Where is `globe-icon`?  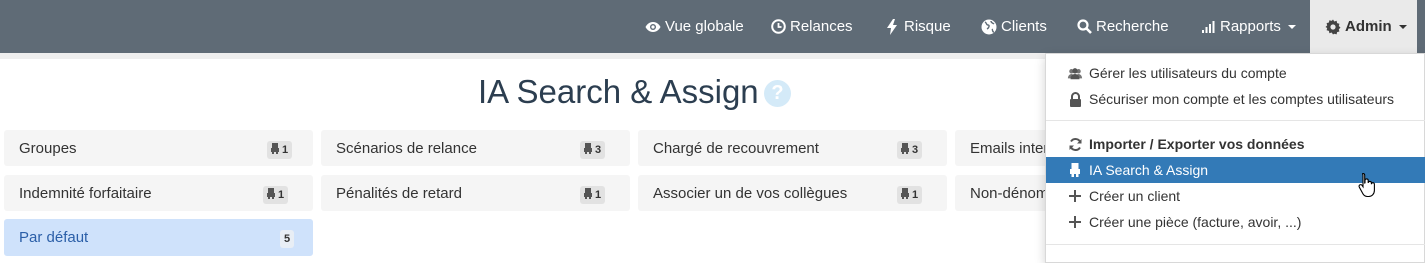 globe-icon is located at coordinates (989, 27).